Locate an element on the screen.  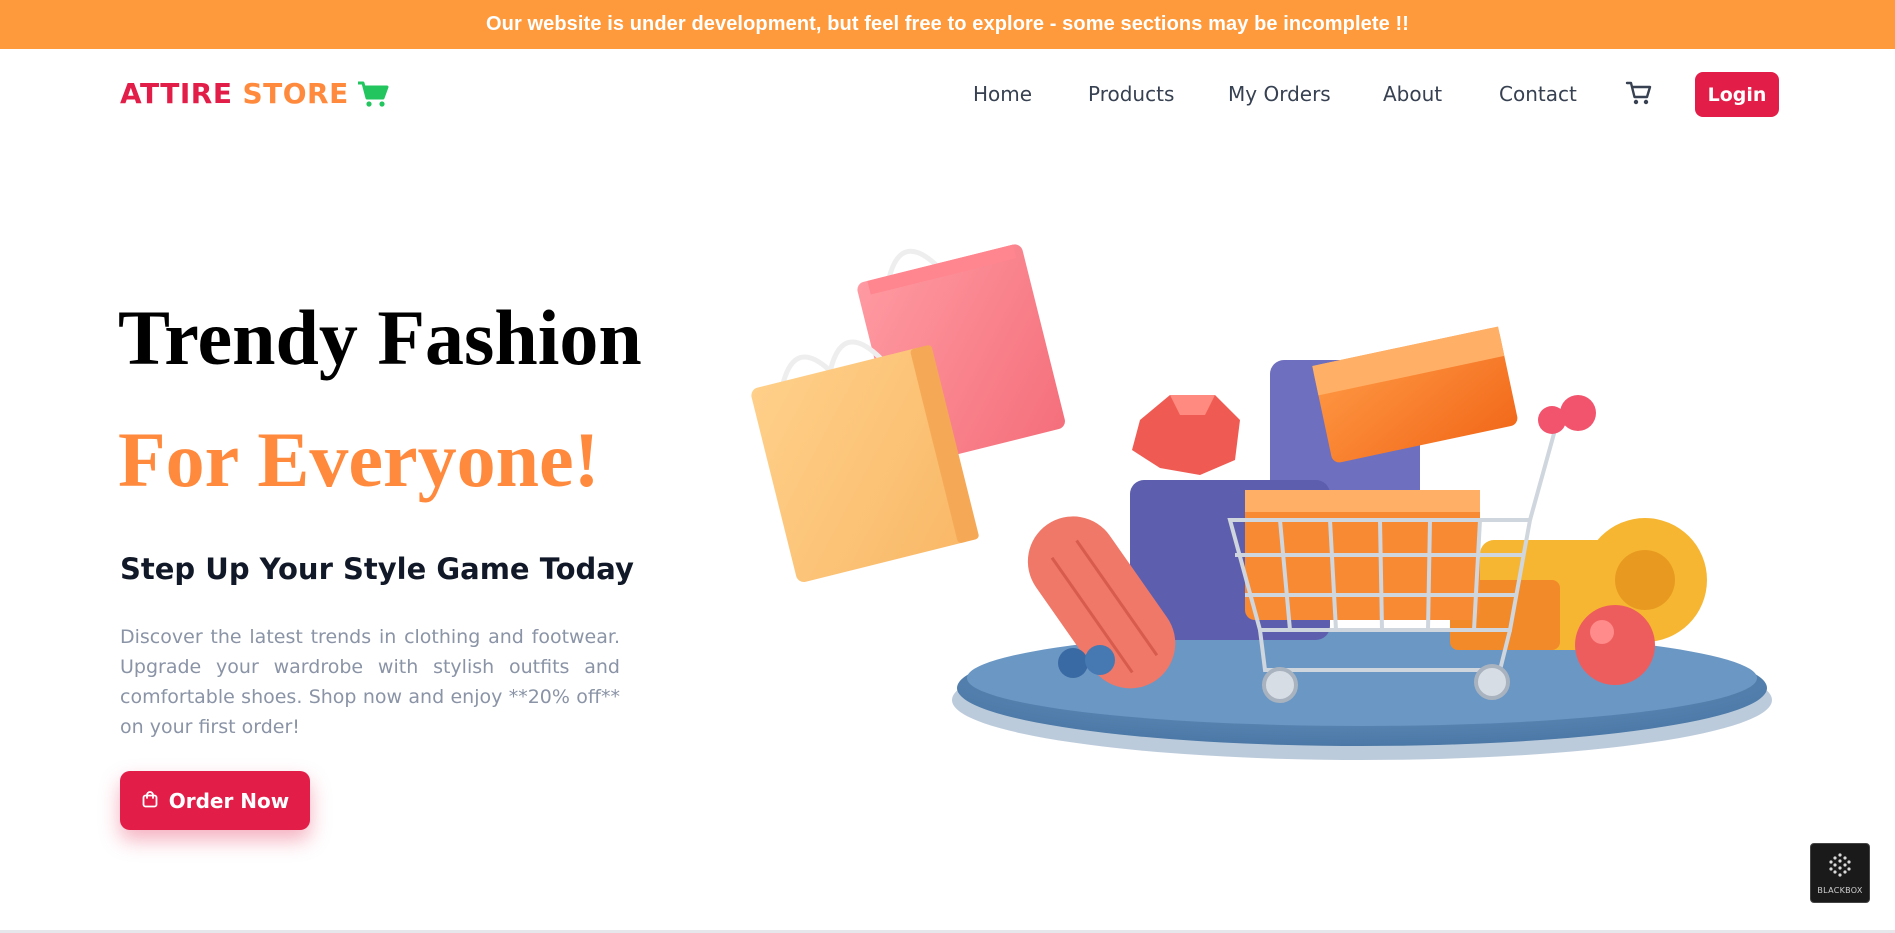
hero-title-line2: For Everyone! is located at coordinates (359, 459).